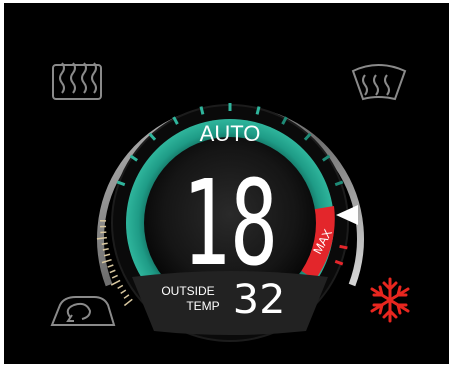 The height and width of the screenshot is (371, 455). What do you see at coordinates (259, 300) in the screenshot?
I see `outside-temperature: 32` at bounding box center [259, 300].